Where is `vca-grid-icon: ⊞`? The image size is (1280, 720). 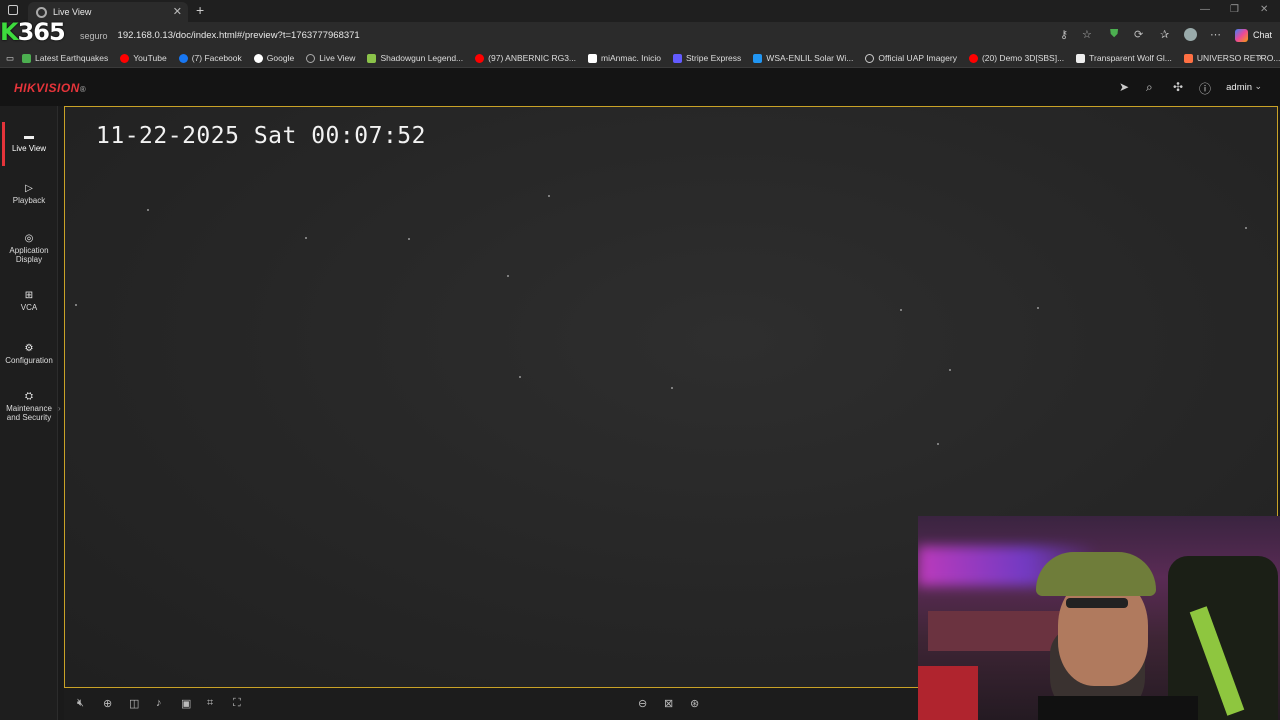 vca-grid-icon: ⊞ is located at coordinates (29, 295).